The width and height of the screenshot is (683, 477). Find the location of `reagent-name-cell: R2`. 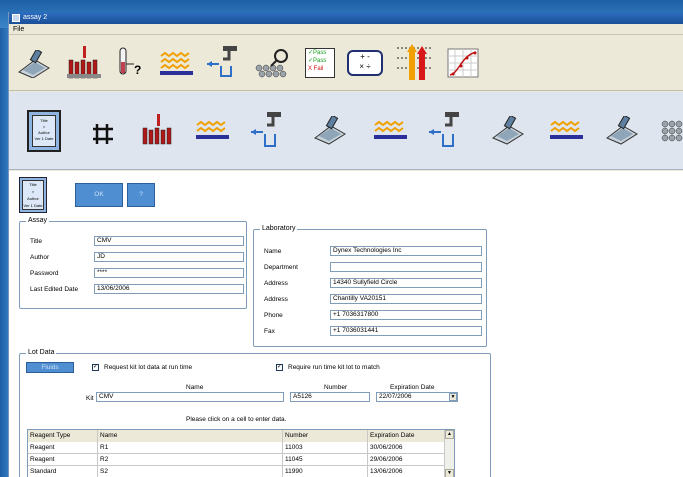

reagent-name-cell: R2 is located at coordinates (190, 460).